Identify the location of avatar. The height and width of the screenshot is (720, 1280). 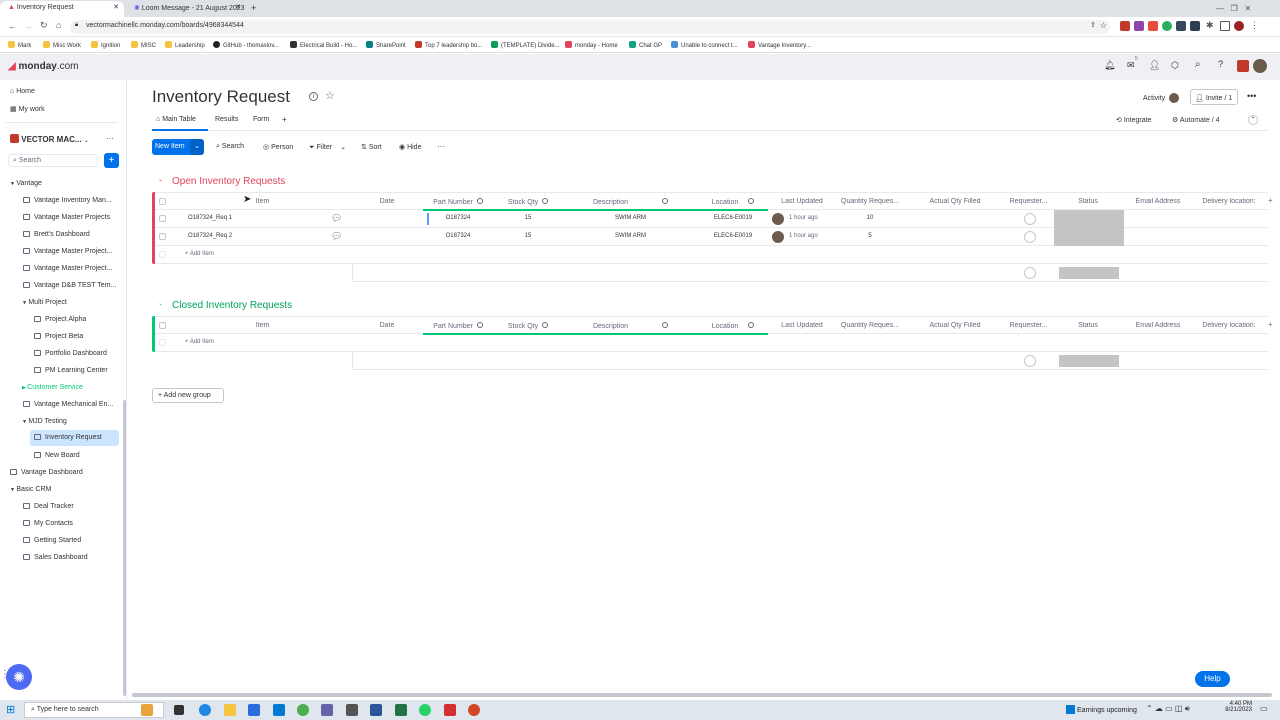
(1260, 66).